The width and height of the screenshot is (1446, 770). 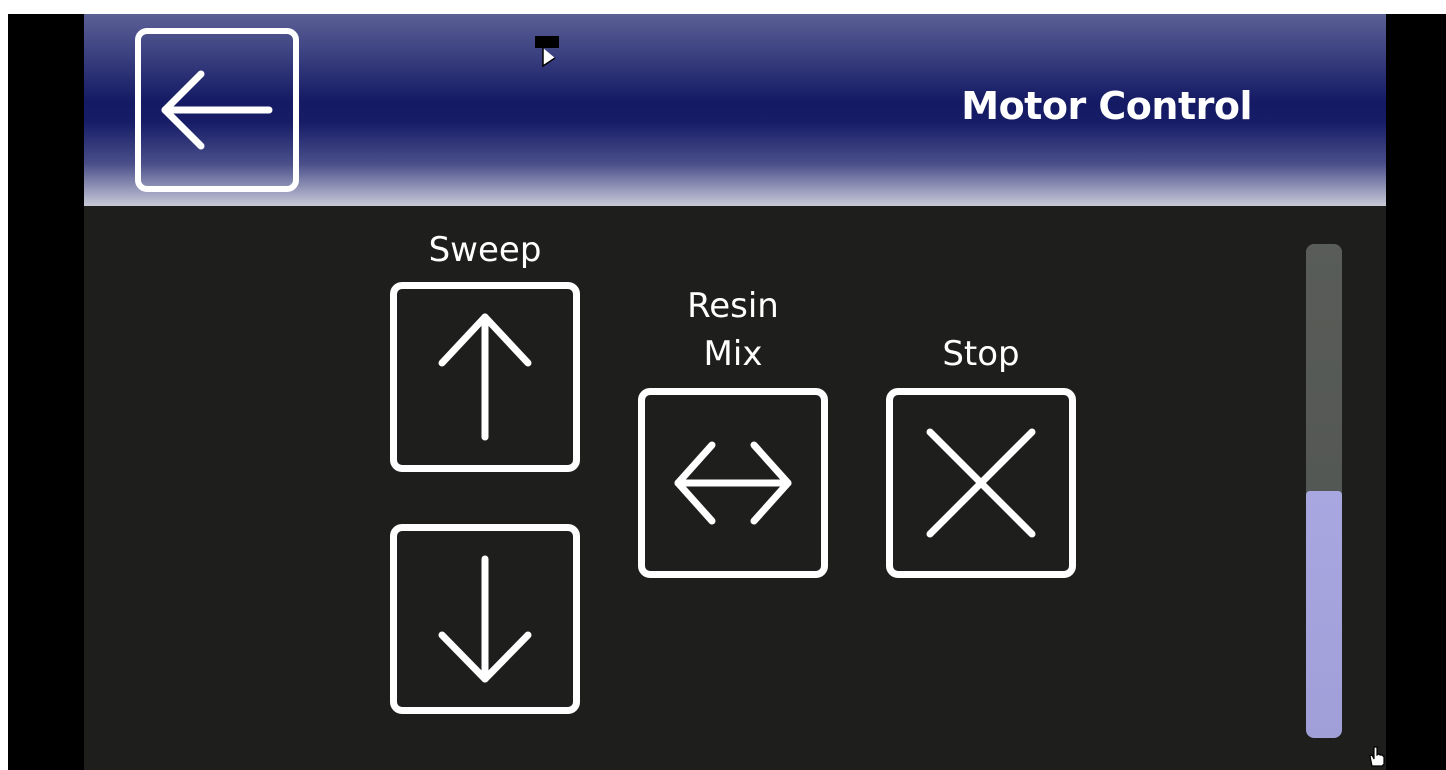 I want to click on arrow-left-right-icon, so click(x=733, y=483).